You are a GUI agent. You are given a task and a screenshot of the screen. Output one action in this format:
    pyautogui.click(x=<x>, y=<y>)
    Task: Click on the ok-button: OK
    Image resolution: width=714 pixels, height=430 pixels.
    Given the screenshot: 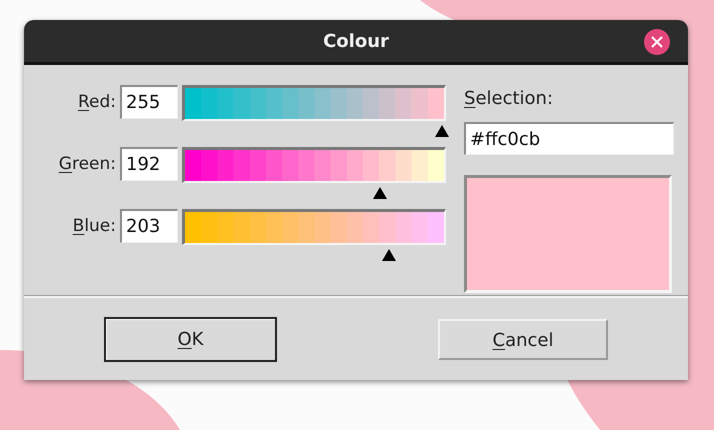 What is the action you would take?
    pyautogui.click(x=190, y=339)
    